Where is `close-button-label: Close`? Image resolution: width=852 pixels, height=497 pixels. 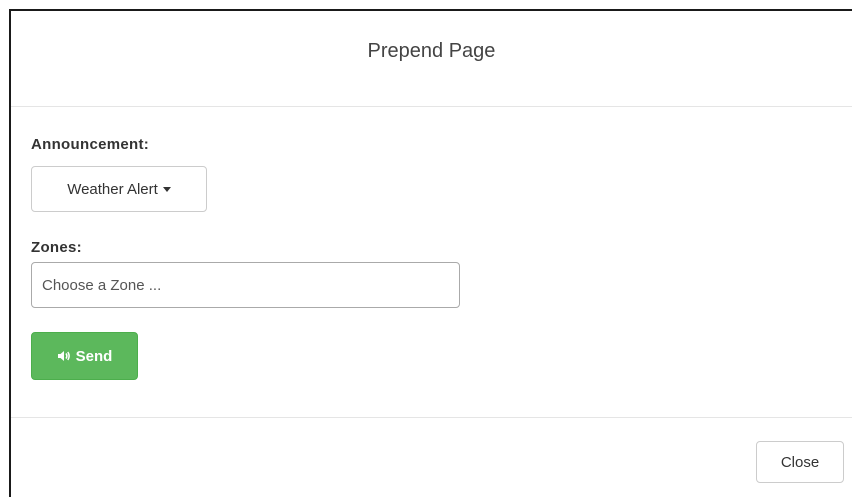 close-button-label: Close is located at coordinates (800, 462).